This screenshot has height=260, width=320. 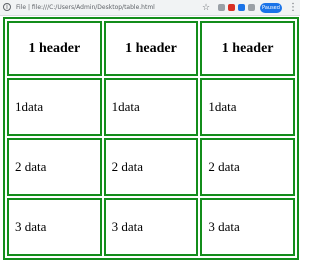 I want to click on info-icon: i, so click(x=7, y=7).